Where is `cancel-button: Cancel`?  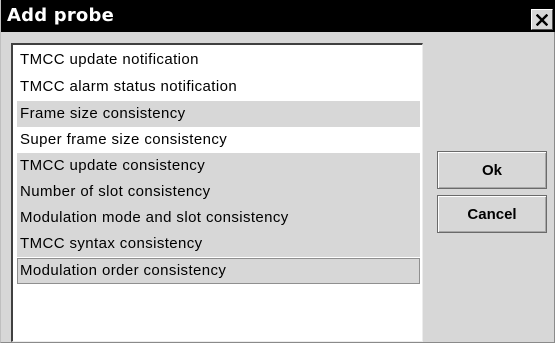
cancel-button: Cancel is located at coordinates (492, 214).